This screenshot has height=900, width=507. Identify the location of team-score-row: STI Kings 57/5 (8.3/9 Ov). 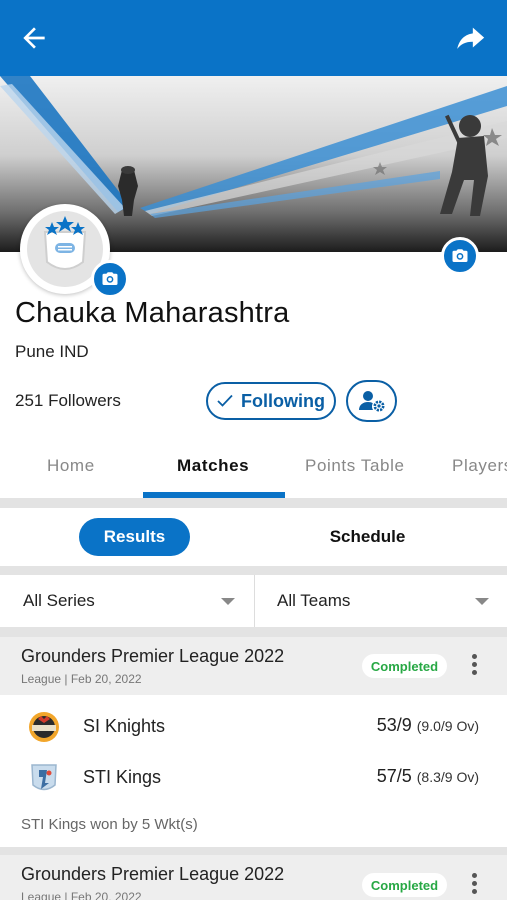
(253, 778).